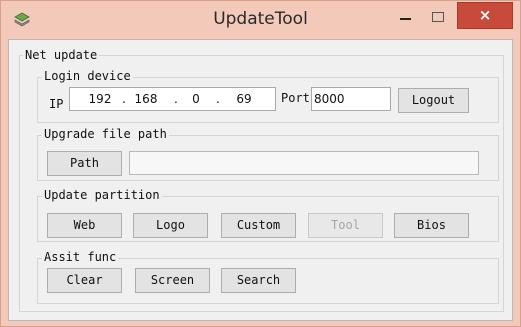  I want to click on login-device-label: Login device, so click(87, 76).